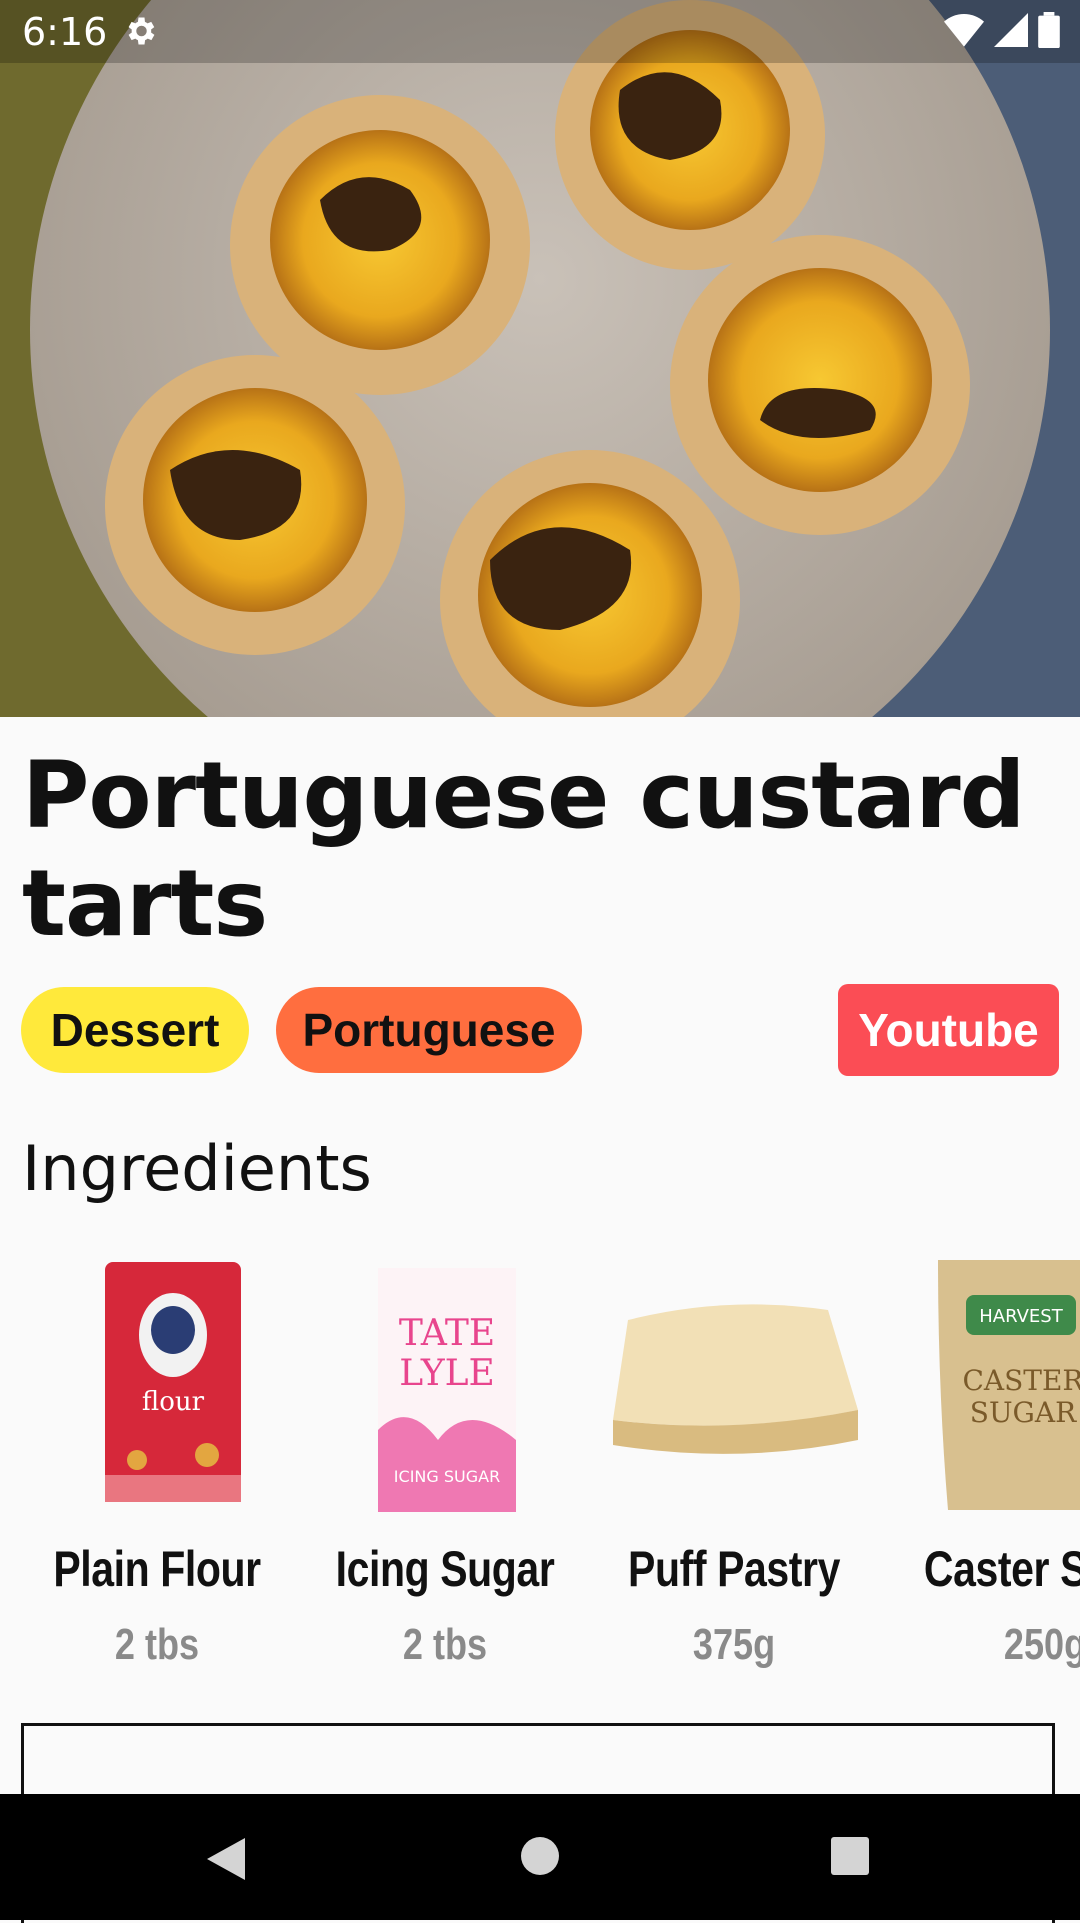  What do you see at coordinates (141, 31) in the screenshot?
I see `settings-gear-icon` at bounding box center [141, 31].